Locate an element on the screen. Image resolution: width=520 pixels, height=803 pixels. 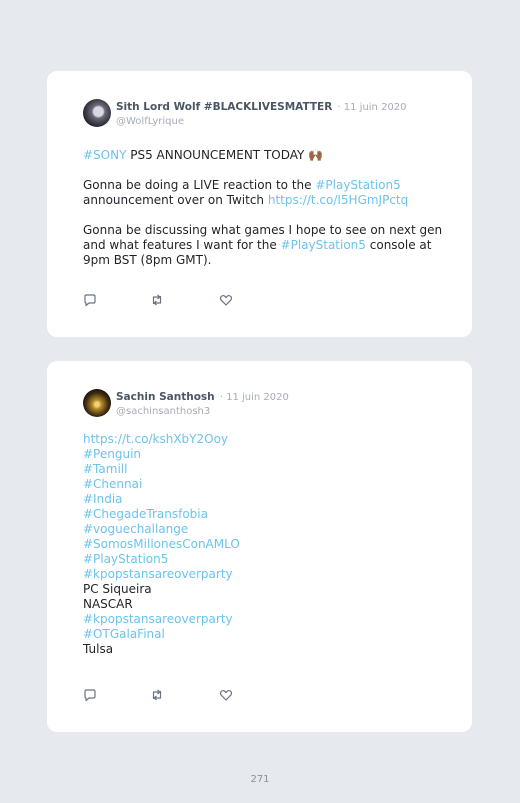
text-line: #SomosMillonesConAMLO is located at coordinates (259, 544).